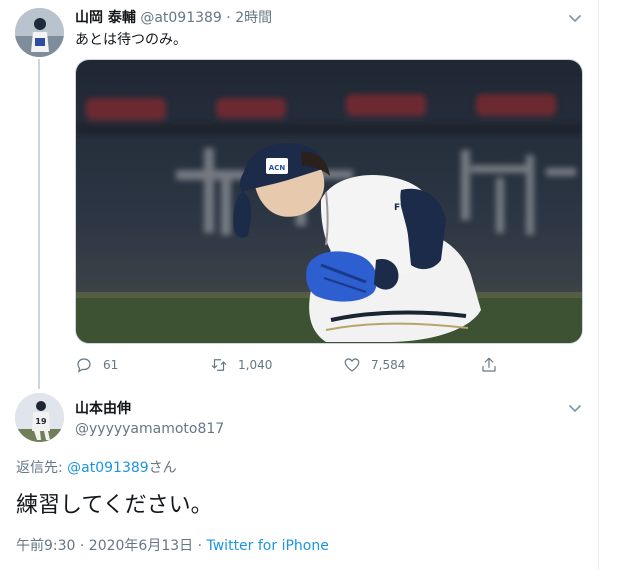 This screenshot has width=628, height=570. Describe the element at coordinates (103, 409) in the screenshot. I see `display-name: 山本由伸` at that location.